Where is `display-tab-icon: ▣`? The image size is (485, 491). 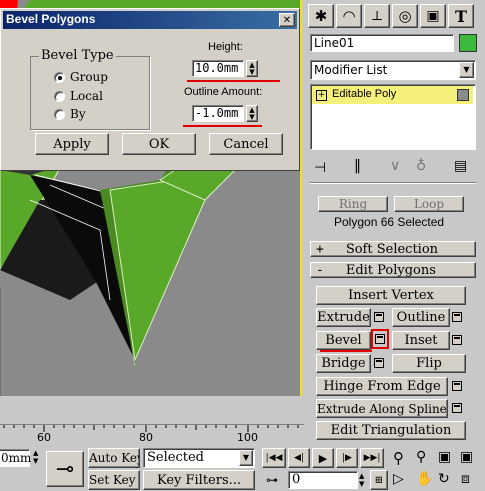 display-tab-icon: ▣ is located at coordinates (433, 16).